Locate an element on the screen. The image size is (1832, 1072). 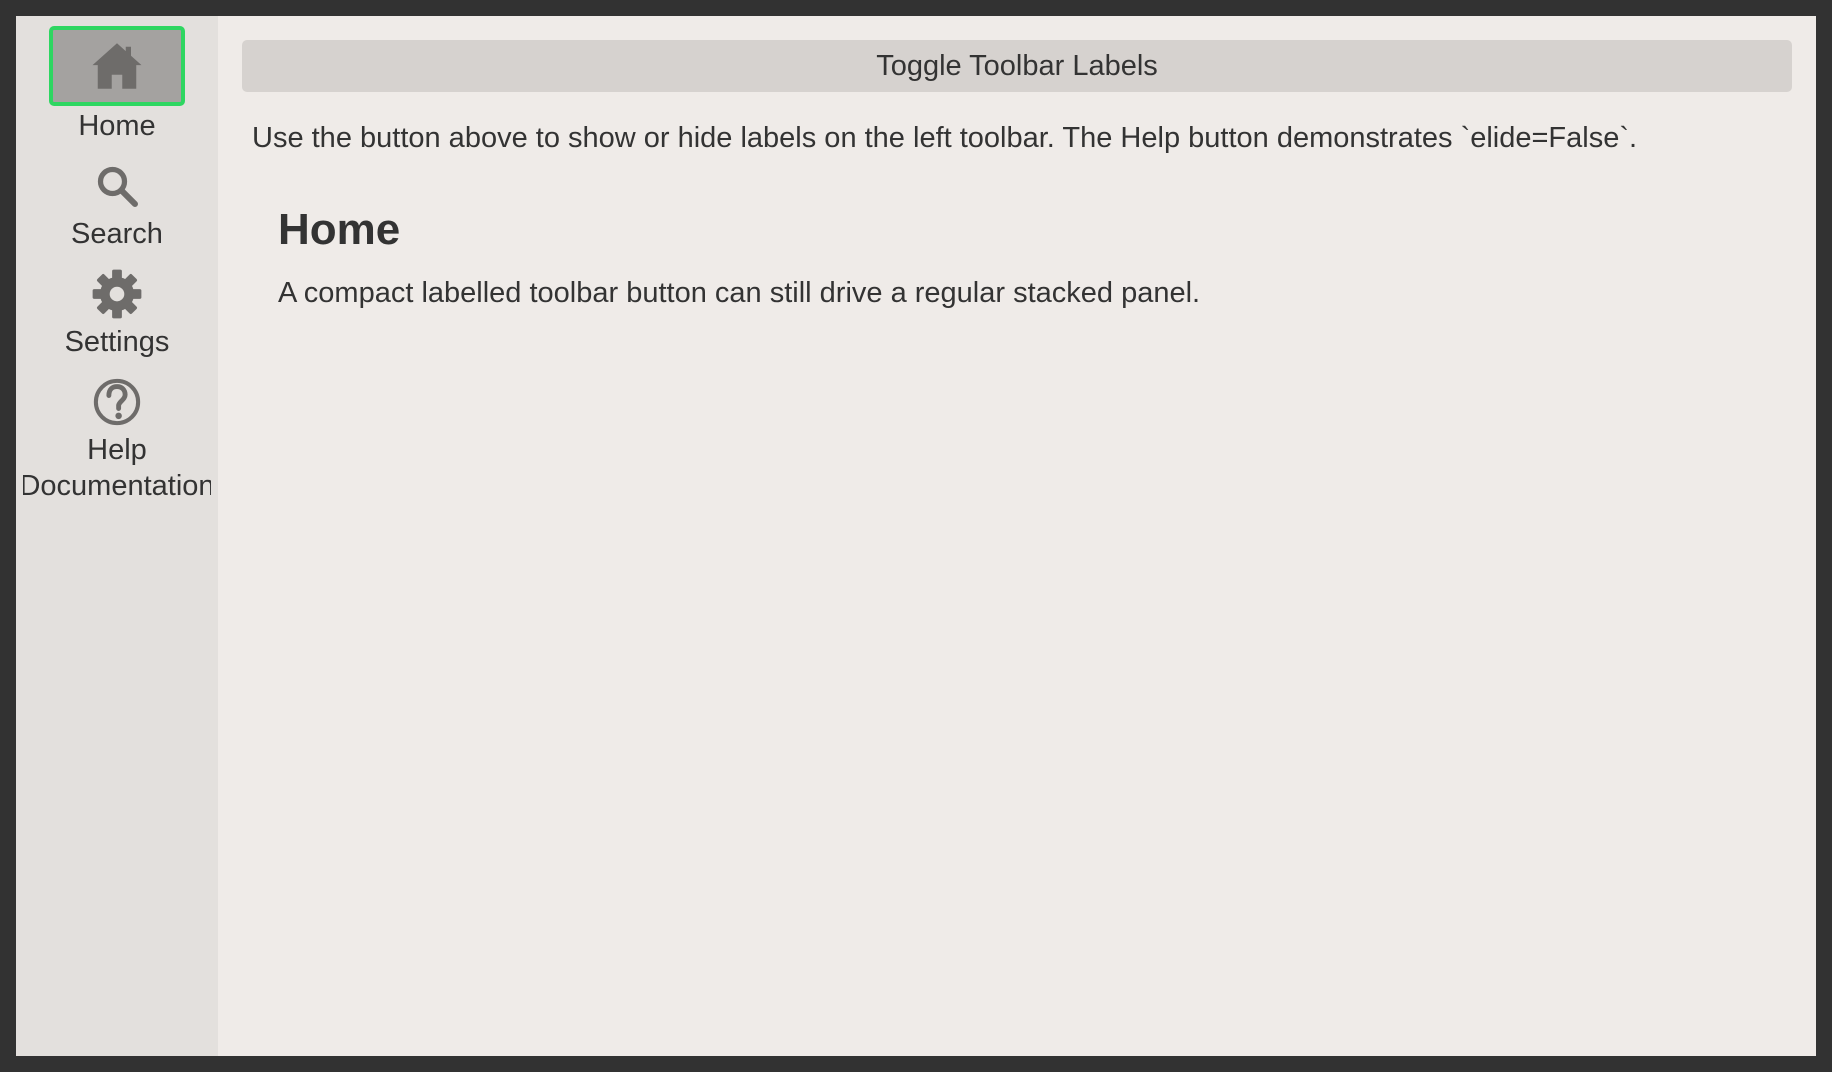
help-icon is located at coordinates (117, 402).